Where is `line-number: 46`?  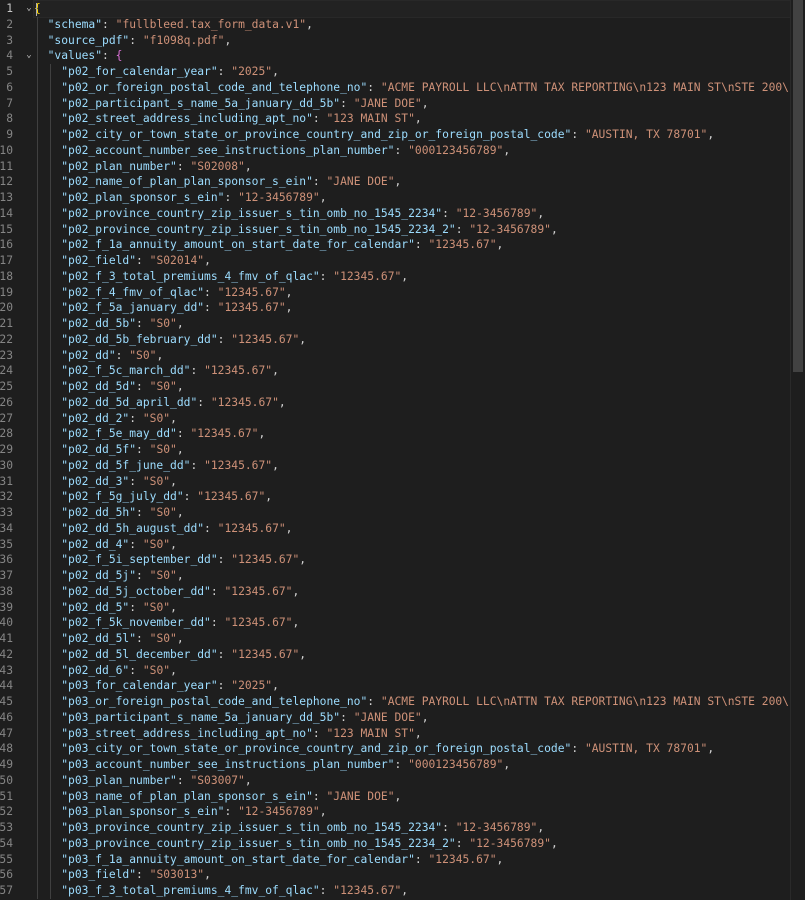 line-number: 46 is located at coordinates (6, 717).